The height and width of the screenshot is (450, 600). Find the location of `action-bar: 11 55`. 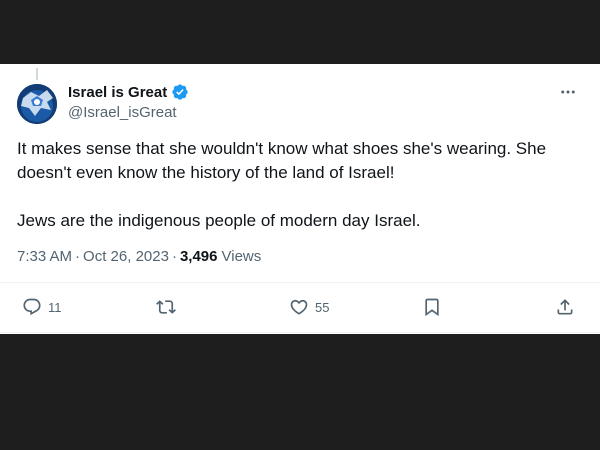

action-bar: 11 55 is located at coordinates (300, 308).